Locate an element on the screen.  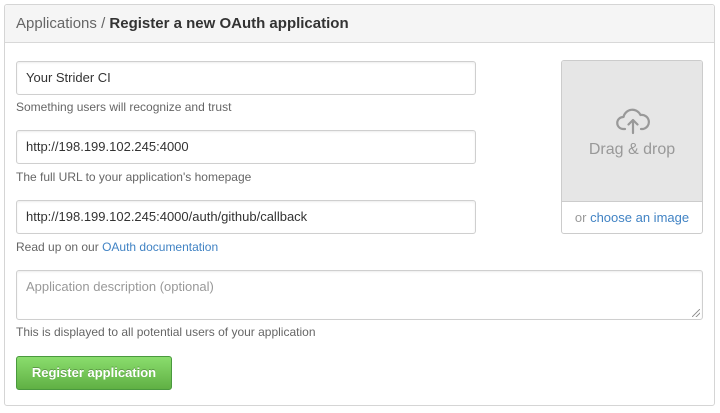
cloud-upload-icon is located at coordinates (633, 121).